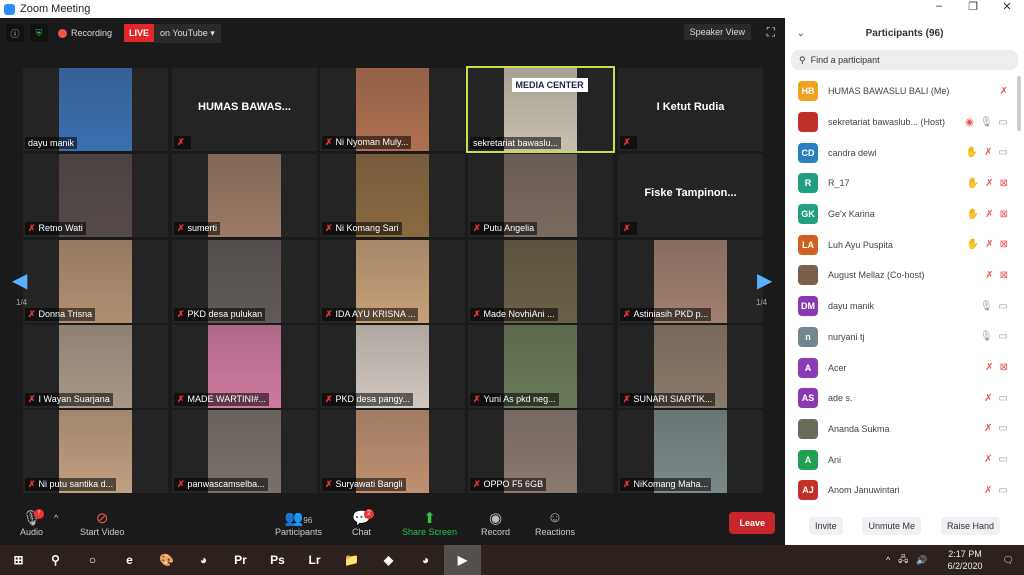 The width and height of the screenshot is (1024, 575). Describe the element at coordinates (973, 6) in the screenshot. I see `maximize-button: ❐` at that location.